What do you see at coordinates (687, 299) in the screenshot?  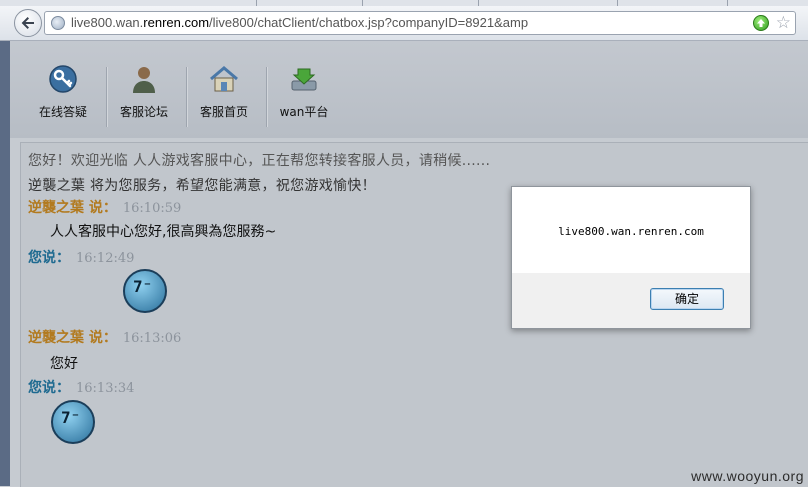 I see `ok-button: 确定` at bounding box center [687, 299].